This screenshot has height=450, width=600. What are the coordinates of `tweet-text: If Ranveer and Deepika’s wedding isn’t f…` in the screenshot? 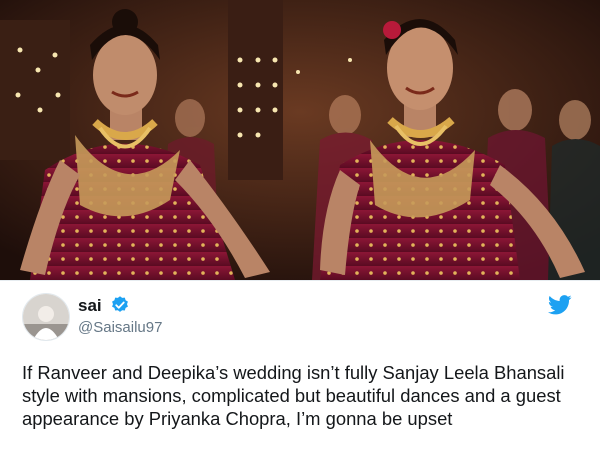 It's located at (293, 395).